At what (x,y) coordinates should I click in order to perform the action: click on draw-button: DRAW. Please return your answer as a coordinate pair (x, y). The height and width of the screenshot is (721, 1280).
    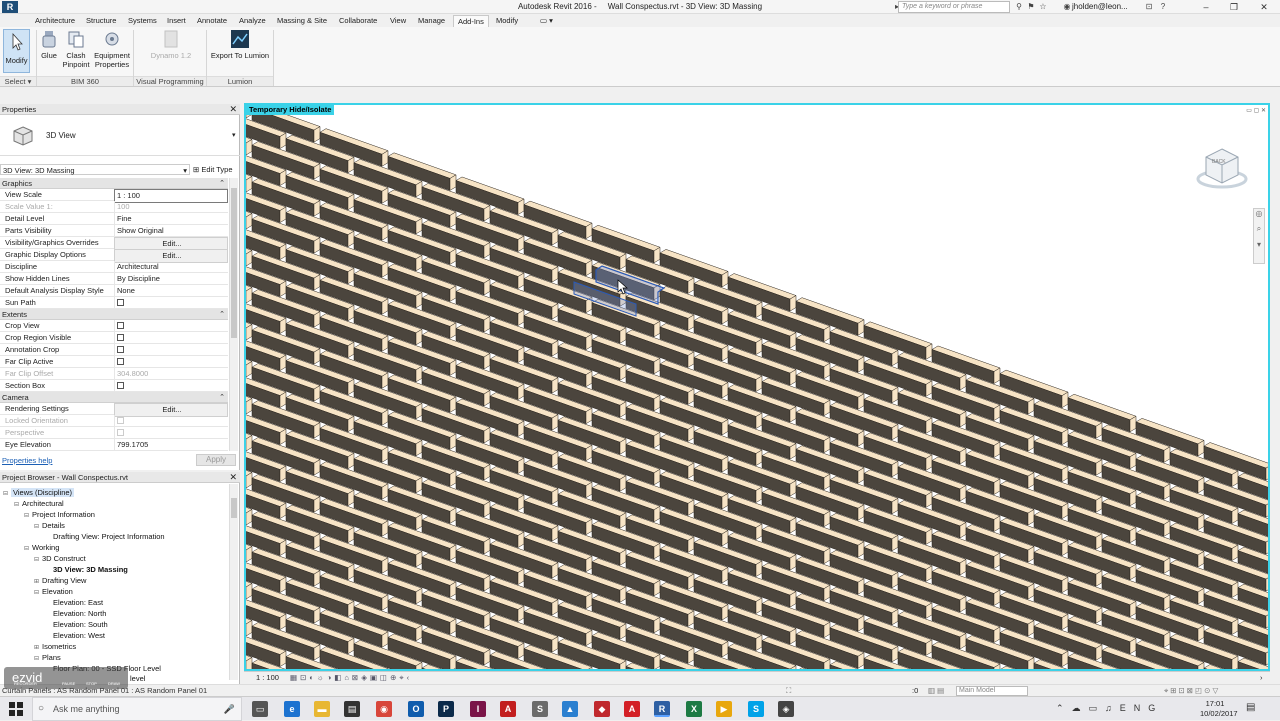
    Looking at the image, I should click on (114, 684).